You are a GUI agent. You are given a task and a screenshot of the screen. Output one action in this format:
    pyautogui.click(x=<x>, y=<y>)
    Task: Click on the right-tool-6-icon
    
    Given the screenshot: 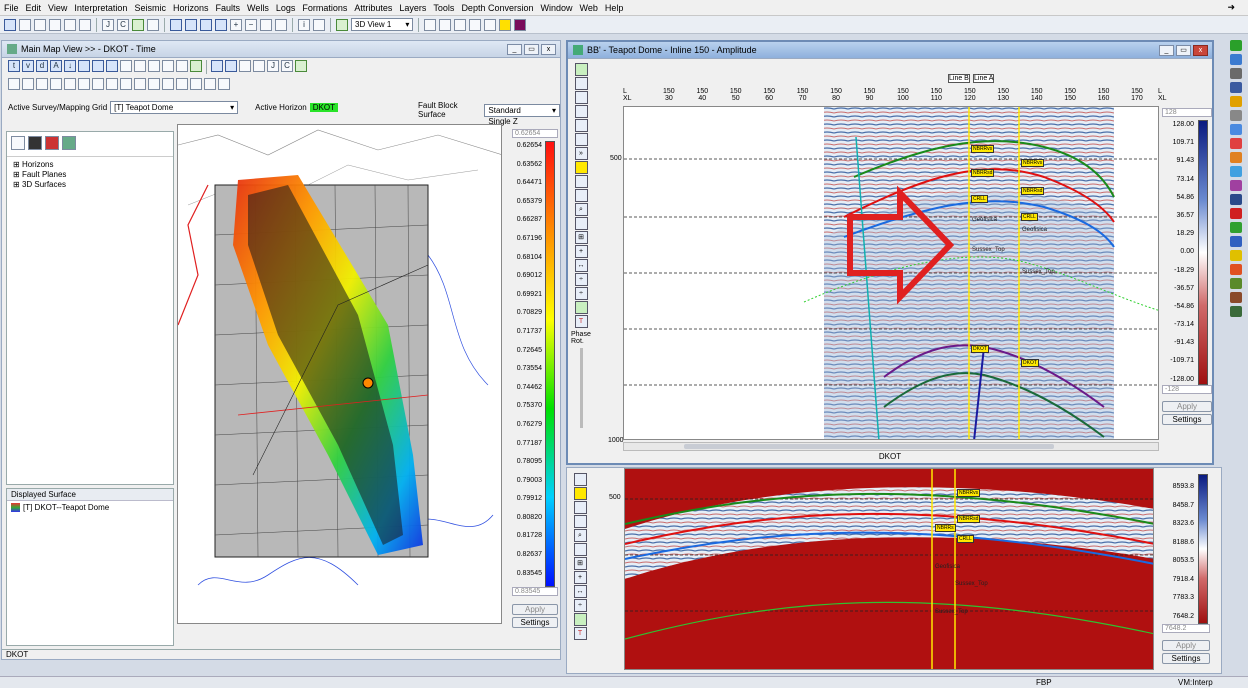 What is the action you would take?
    pyautogui.click(x=1236, y=115)
    